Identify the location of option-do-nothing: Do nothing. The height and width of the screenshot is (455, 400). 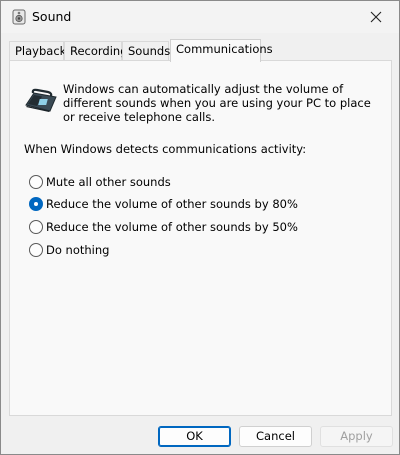
(69, 250).